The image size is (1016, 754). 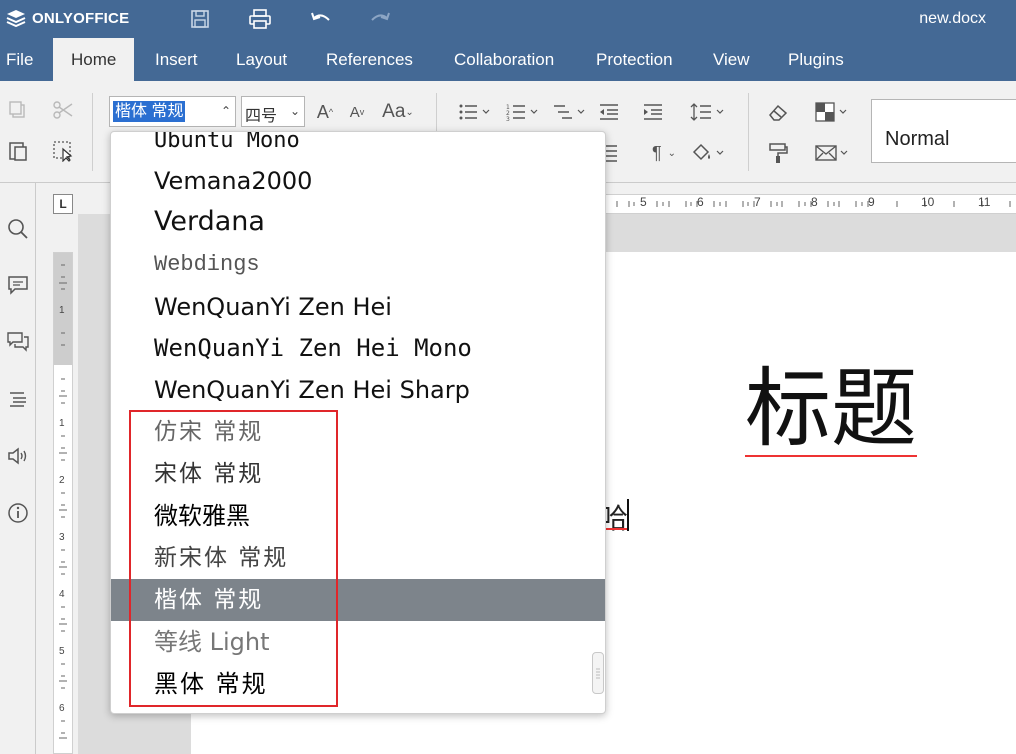 I want to click on dropdown-scrollbar, so click(x=598, y=673).